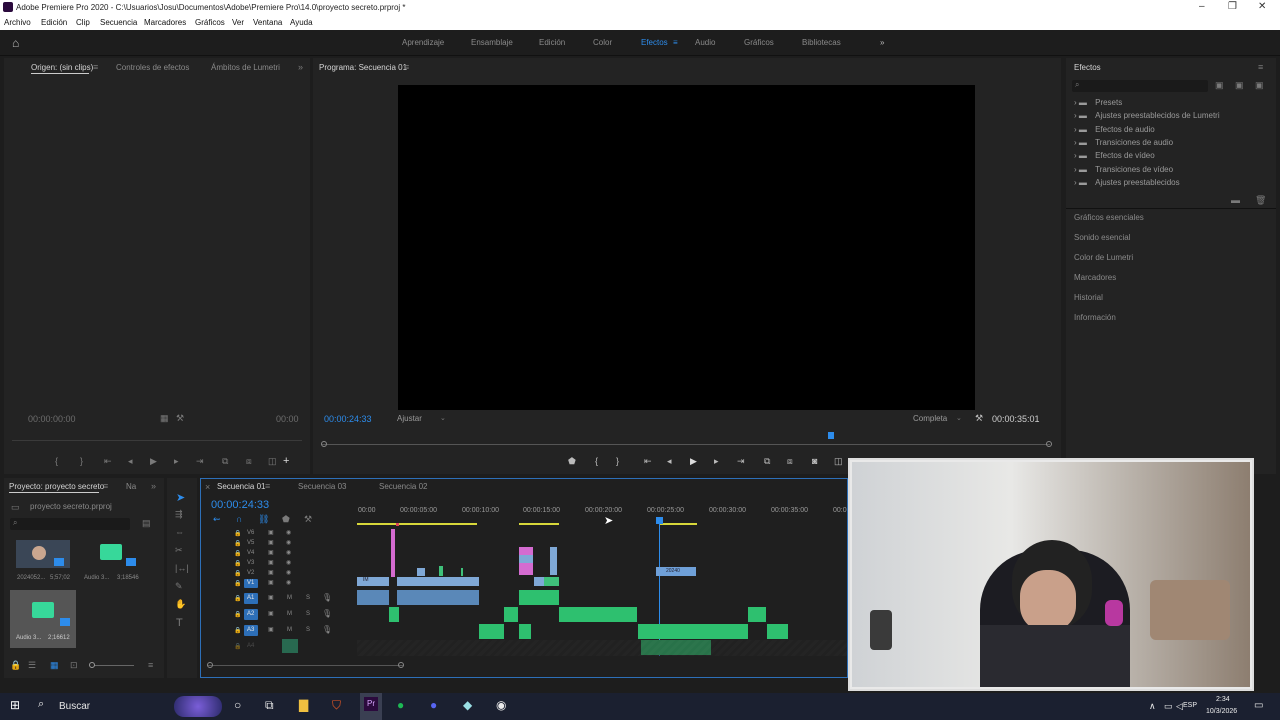  Describe the element at coordinates (882, 42) in the screenshot. I see `workspace-more-icon: »` at that location.